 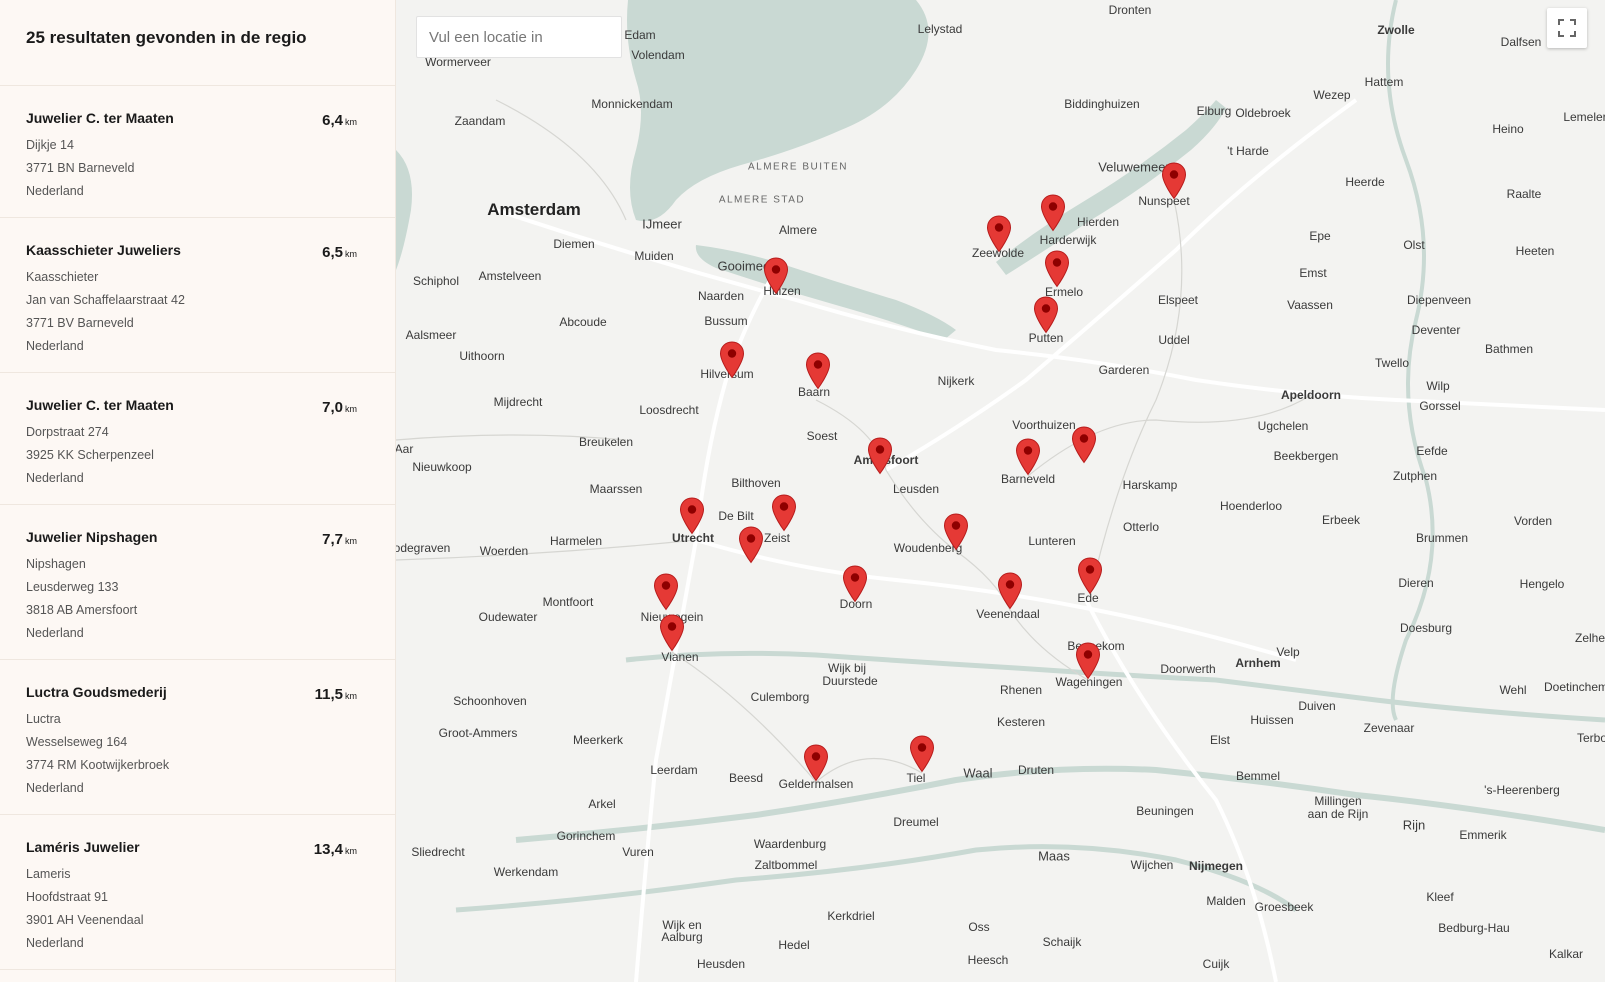 I want to click on location-search-input, so click(x=519, y=37).